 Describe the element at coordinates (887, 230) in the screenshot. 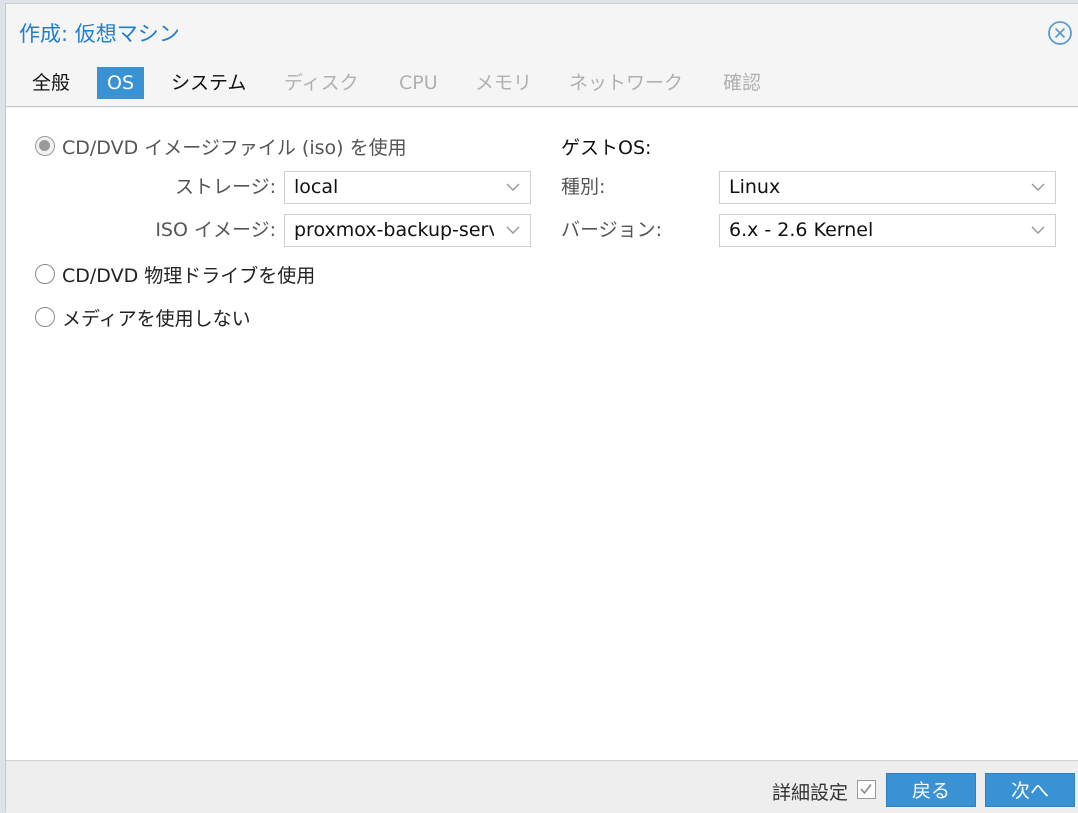

I see `guest-os-version-select: 6.x - 2.6 Kernel` at that location.